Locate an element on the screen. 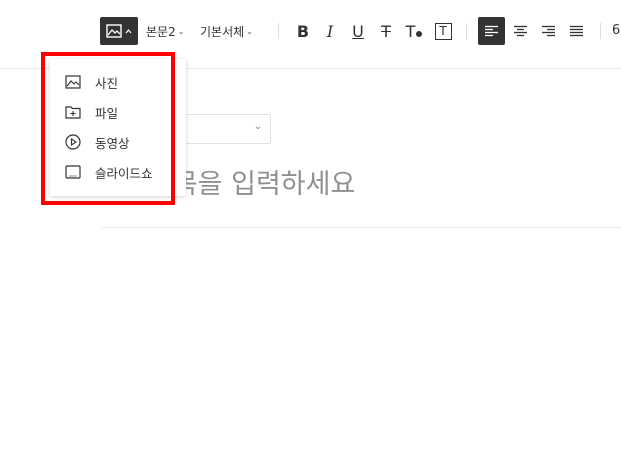 The image size is (621, 458). font-family-select: 기본서체 ⌄ is located at coordinates (226, 31).